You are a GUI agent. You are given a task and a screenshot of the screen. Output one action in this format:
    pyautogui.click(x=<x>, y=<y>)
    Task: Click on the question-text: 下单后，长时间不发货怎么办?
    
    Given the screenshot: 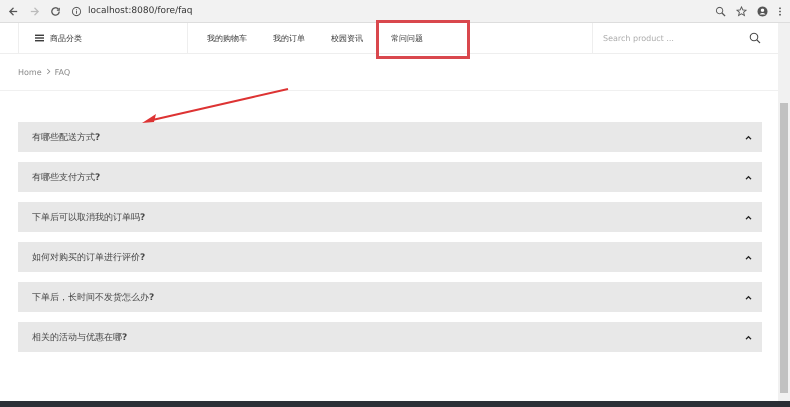 What is the action you would take?
    pyautogui.click(x=93, y=298)
    